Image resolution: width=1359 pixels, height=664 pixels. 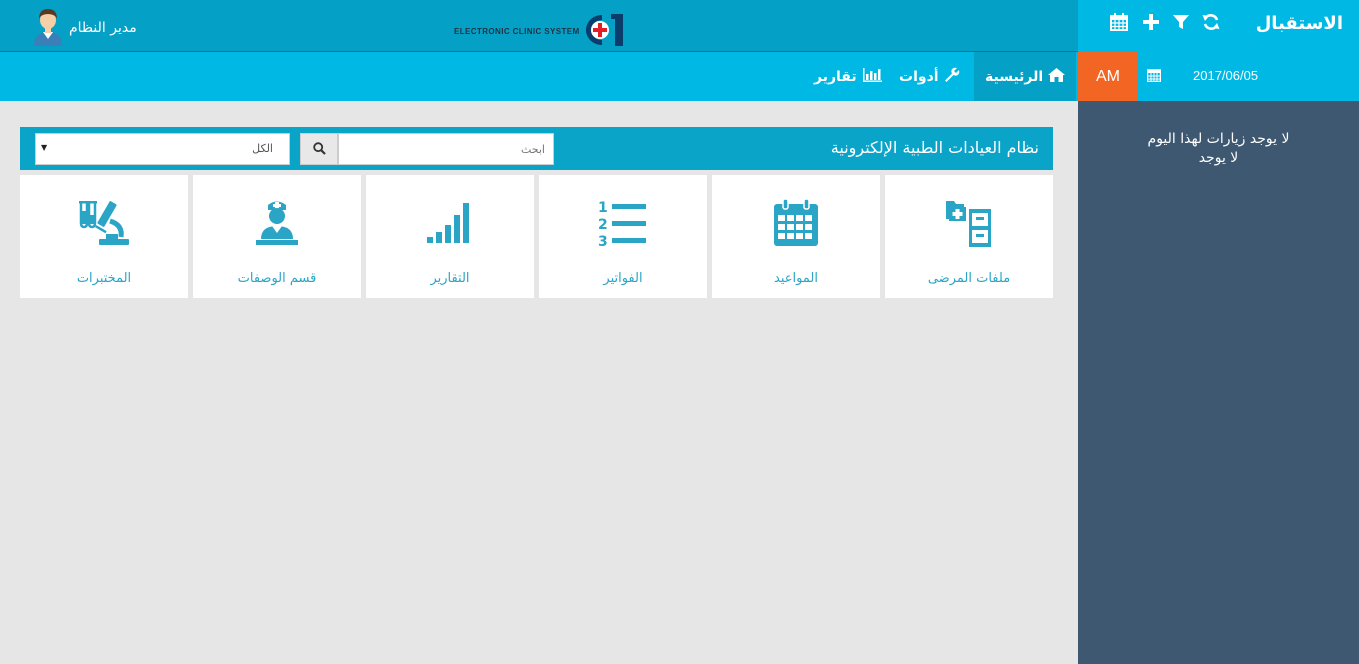 I want to click on none-text: لا يوجد, so click(x=1218, y=158).